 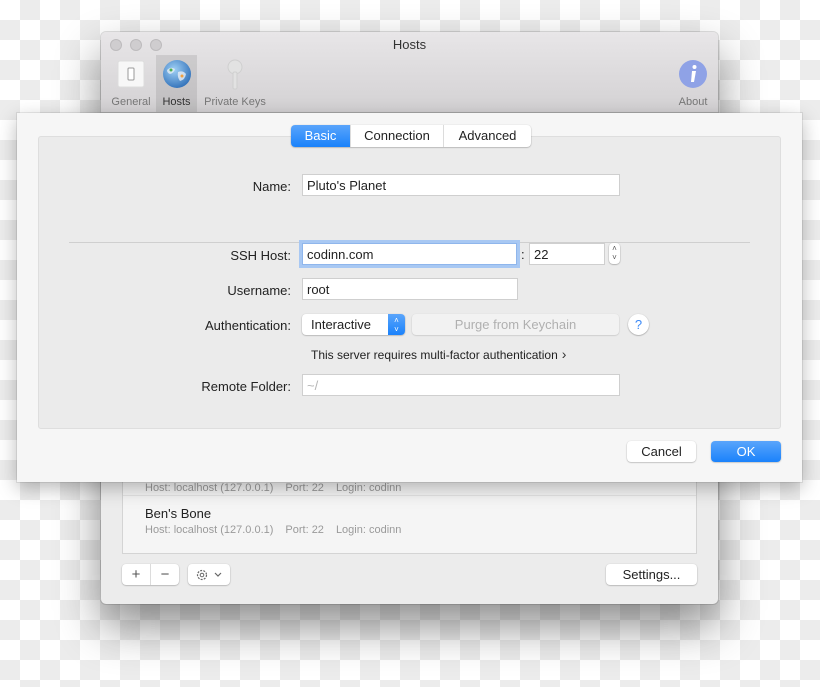 I want to click on host-name: Ben's Bone, so click(x=178, y=513).